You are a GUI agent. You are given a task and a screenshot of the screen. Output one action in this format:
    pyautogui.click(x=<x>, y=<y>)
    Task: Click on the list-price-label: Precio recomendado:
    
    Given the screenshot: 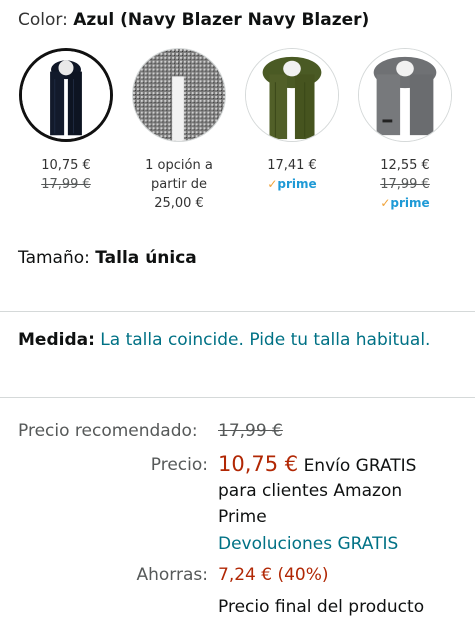 What is the action you would take?
    pyautogui.click(x=108, y=431)
    